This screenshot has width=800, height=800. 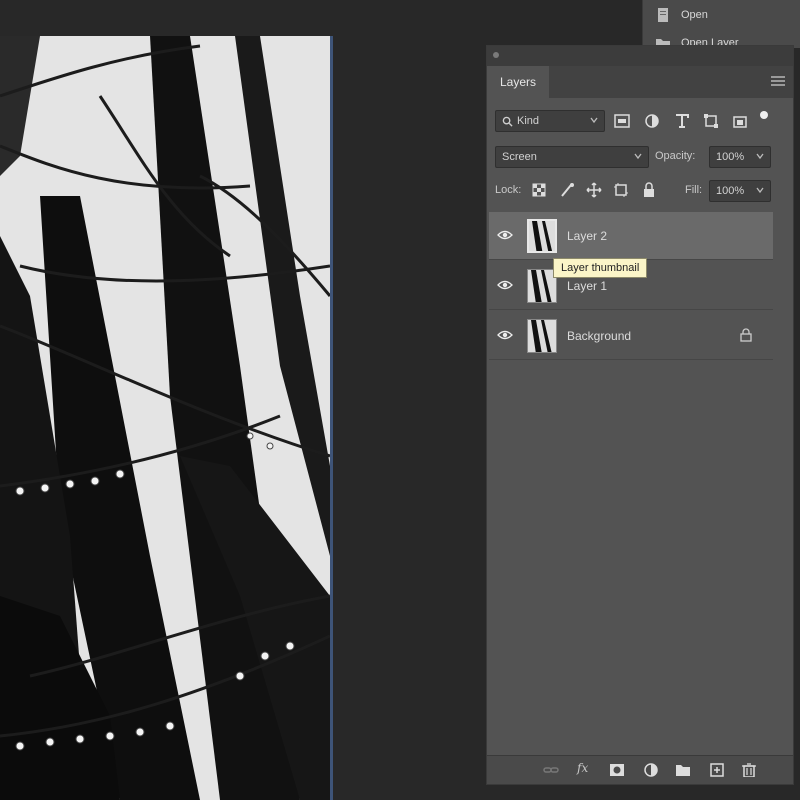 What do you see at coordinates (507, 121) in the screenshot?
I see `search-icon` at bounding box center [507, 121].